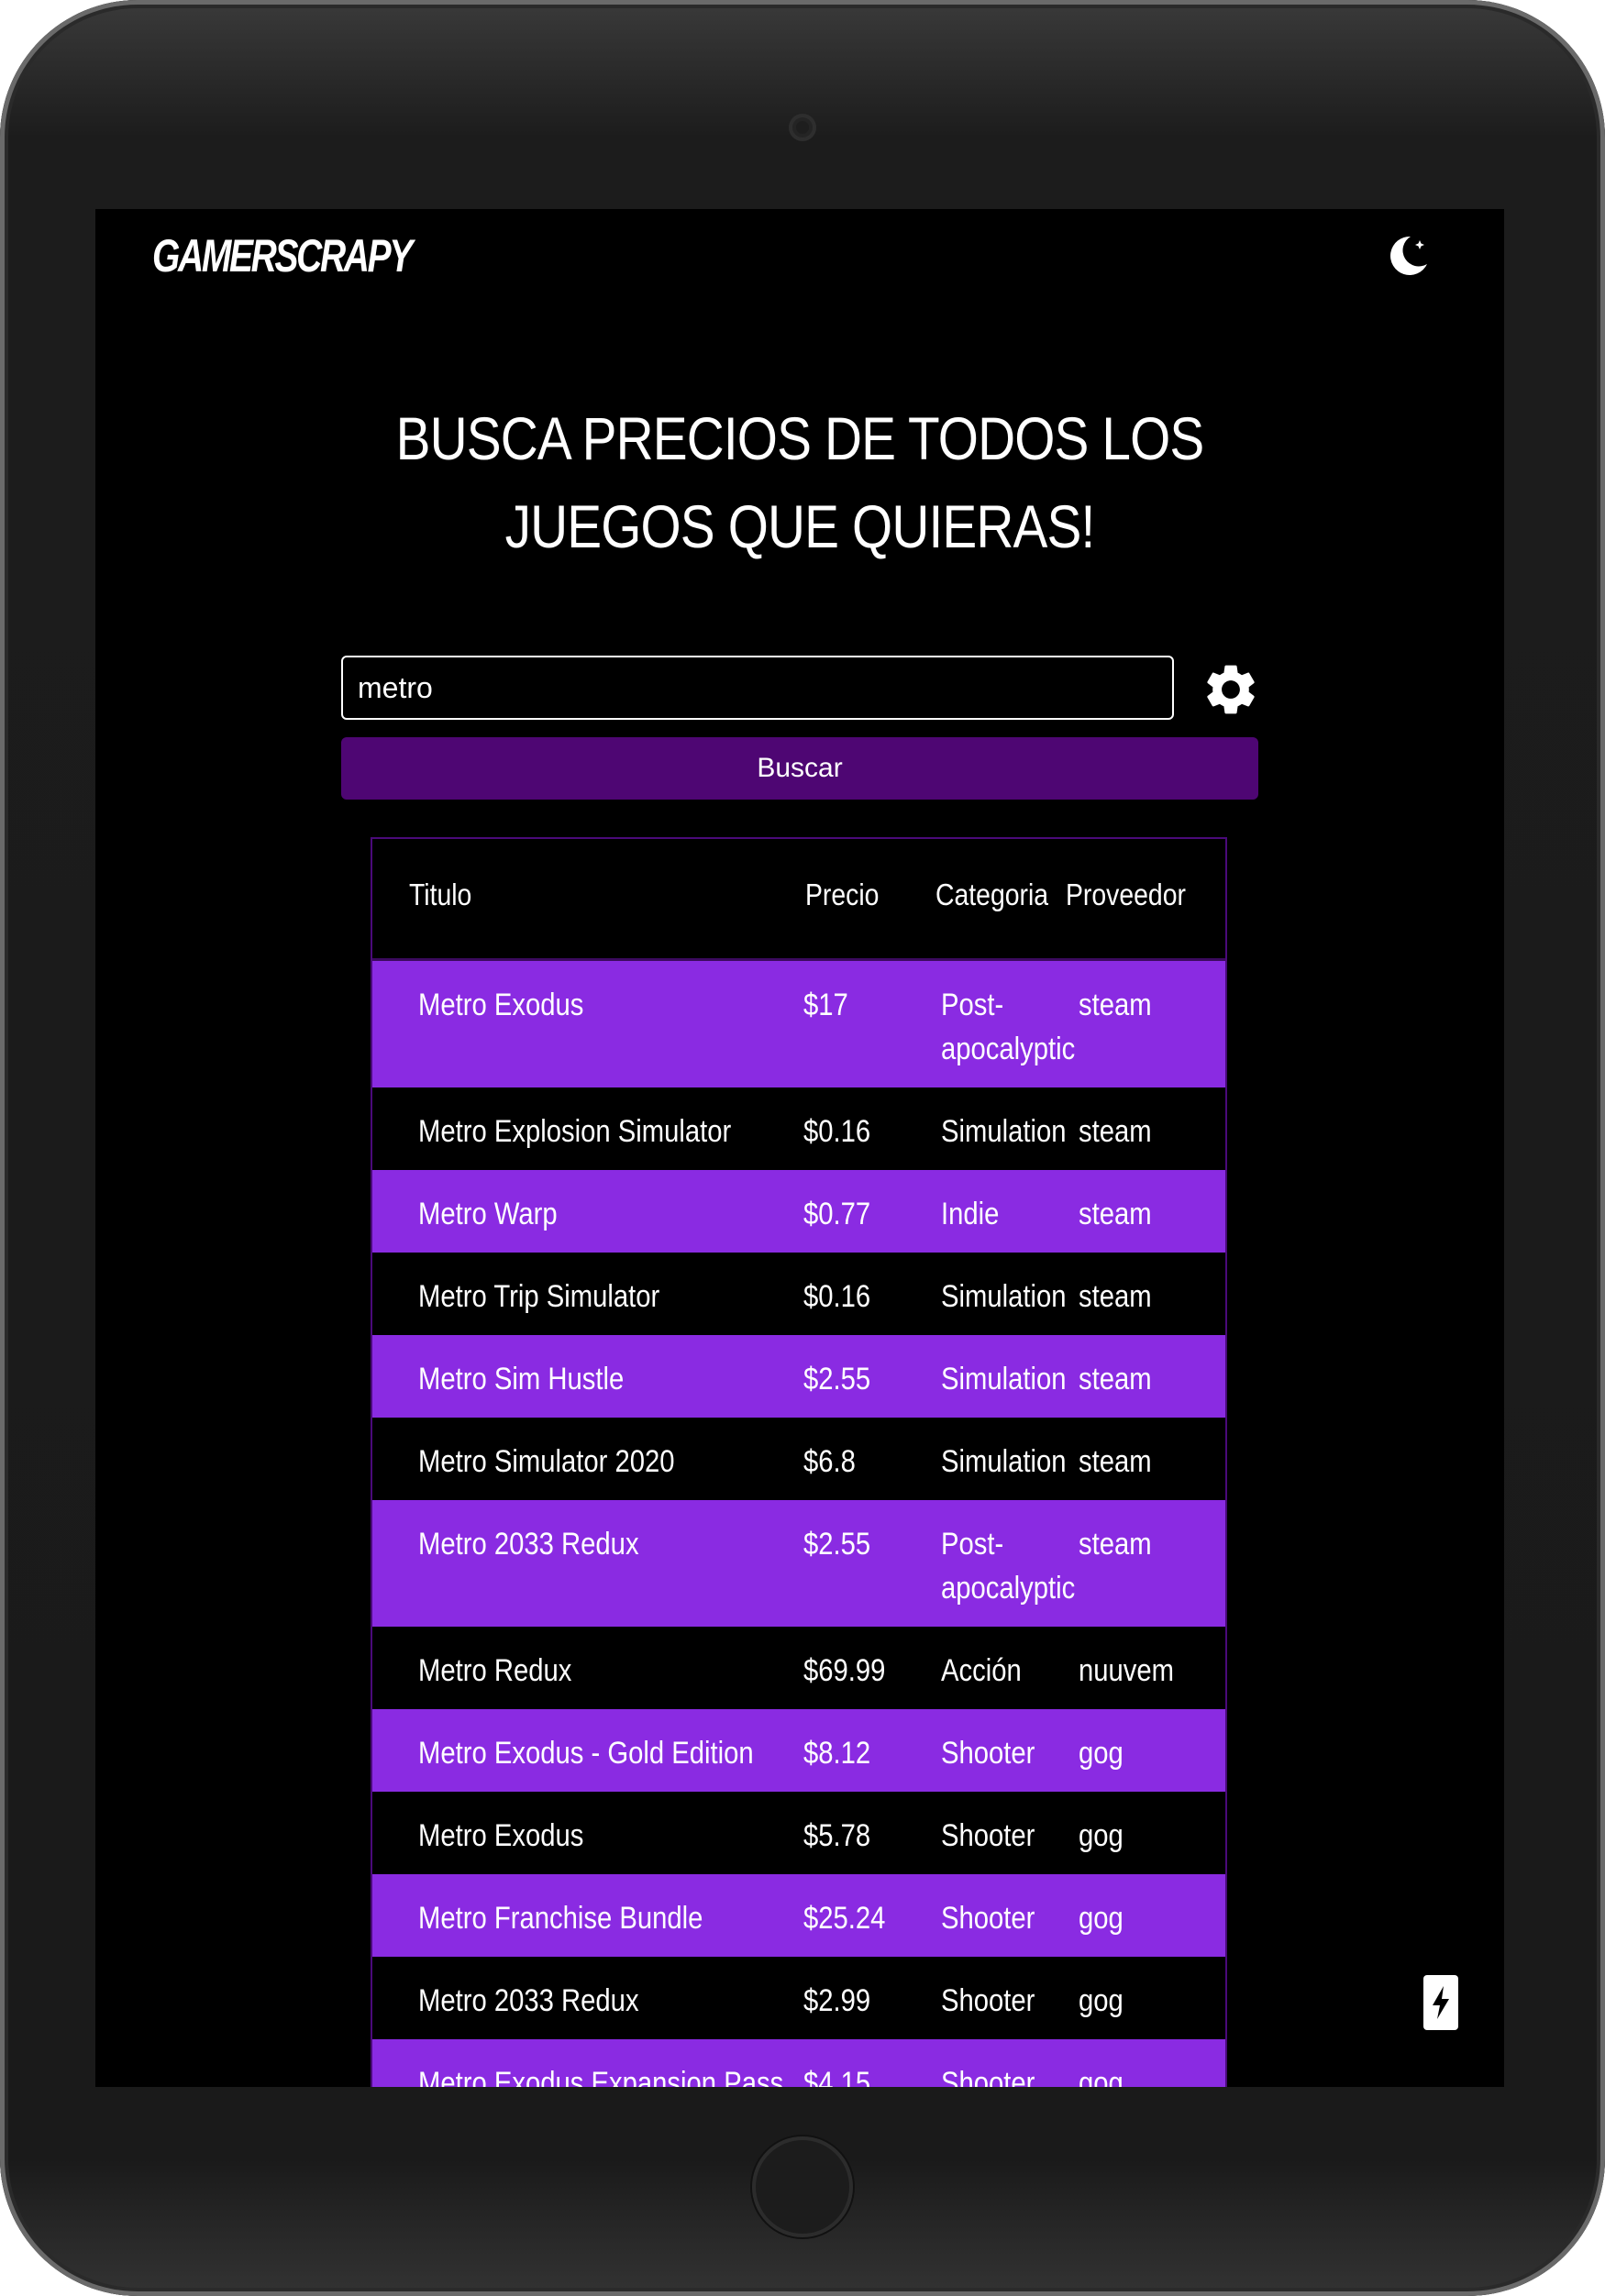  What do you see at coordinates (991, 895) in the screenshot?
I see `column-header-category: Categoria` at bounding box center [991, 895].